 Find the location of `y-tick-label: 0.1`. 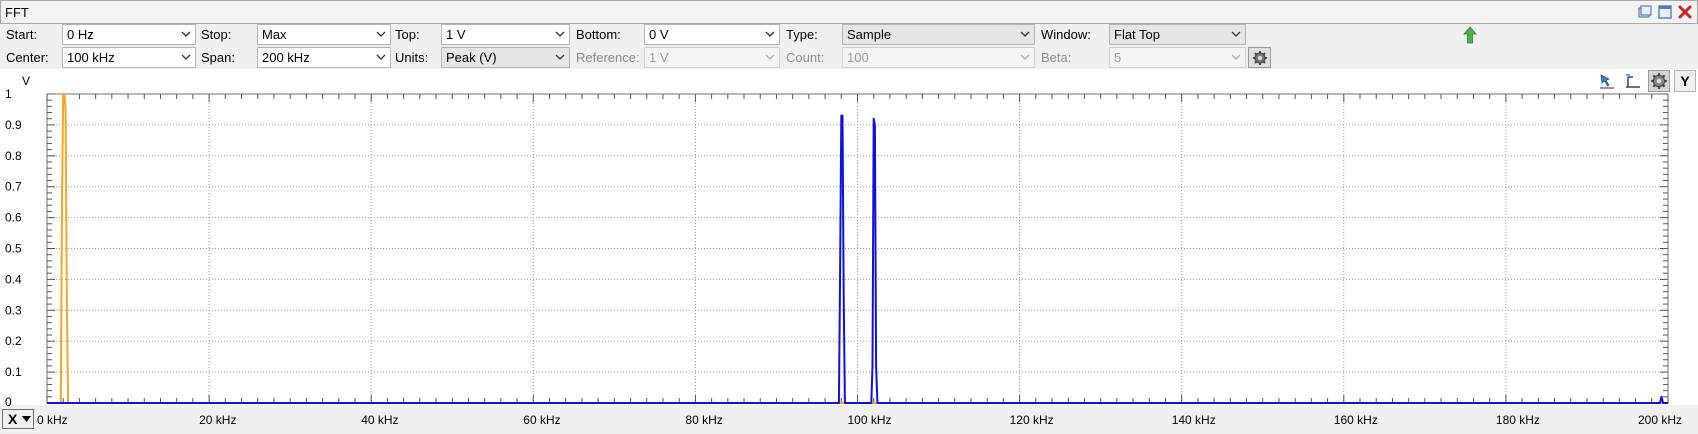

y-tick-label: 0.1 is located at coordinates (13, 372).